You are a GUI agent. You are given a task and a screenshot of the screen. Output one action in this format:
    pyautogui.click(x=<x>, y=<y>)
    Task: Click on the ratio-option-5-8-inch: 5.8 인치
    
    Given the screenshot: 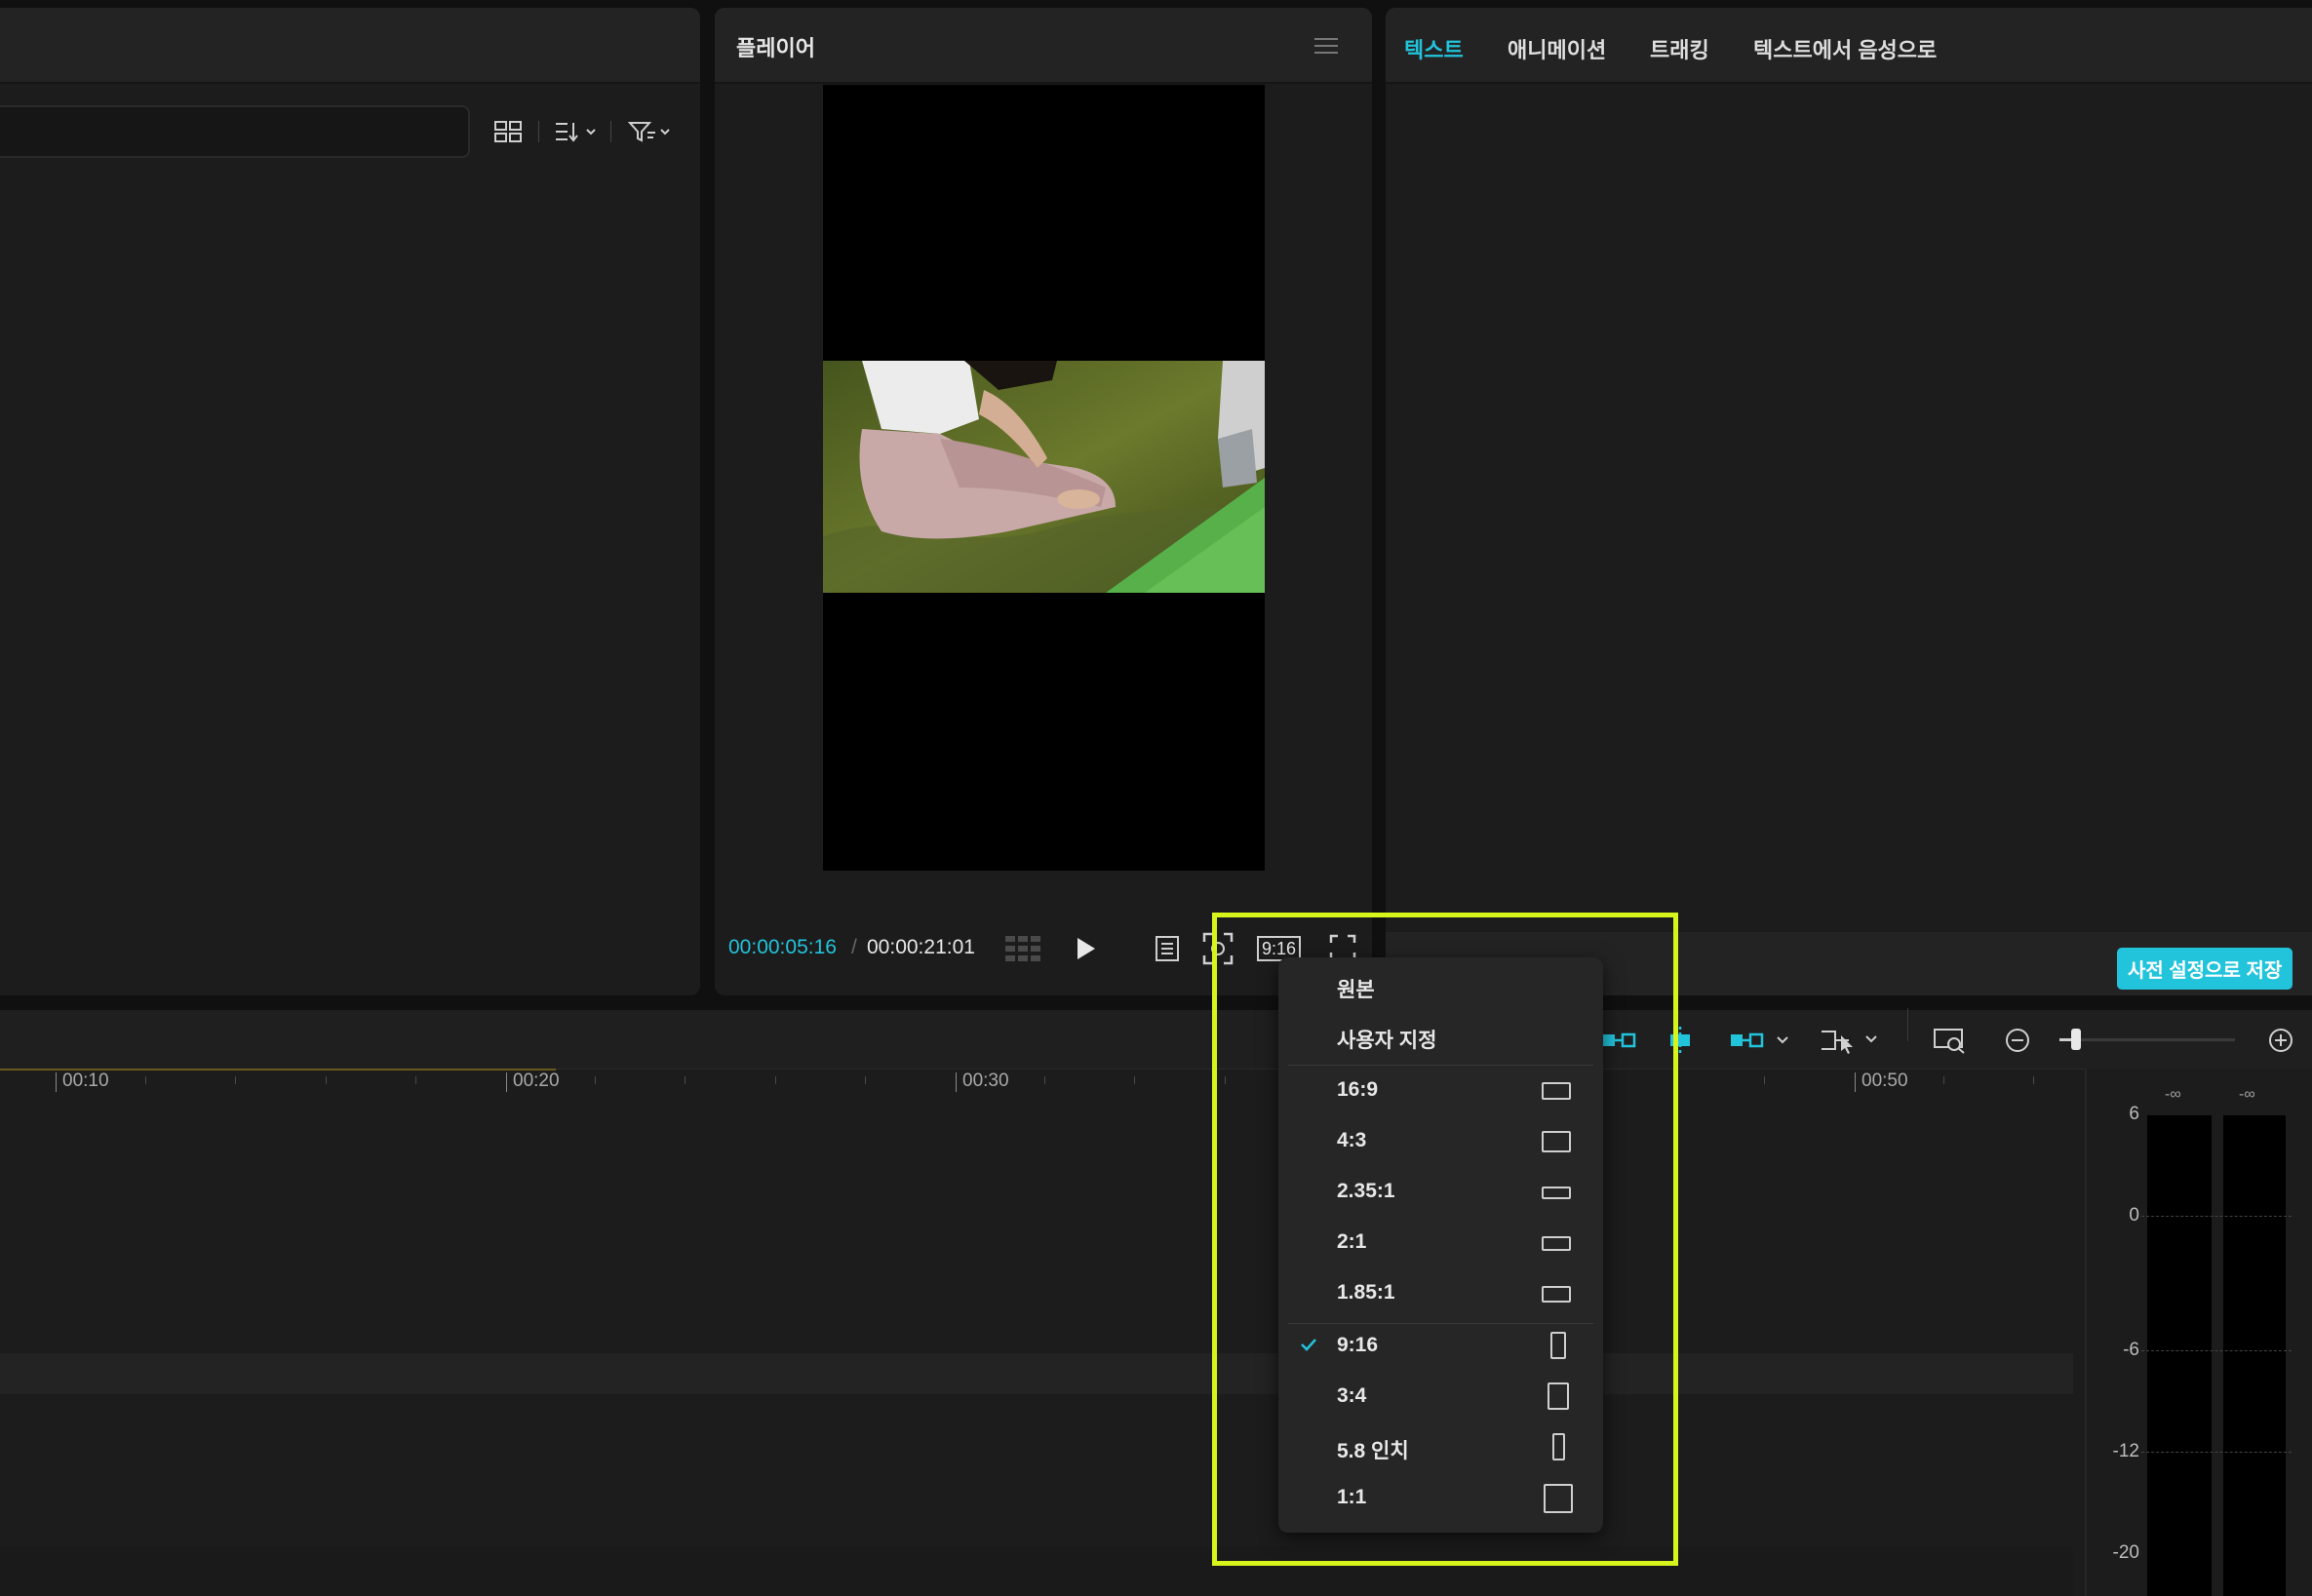 What is the action you would take?
    pyautogui.click(x=1440, y=1447)
    